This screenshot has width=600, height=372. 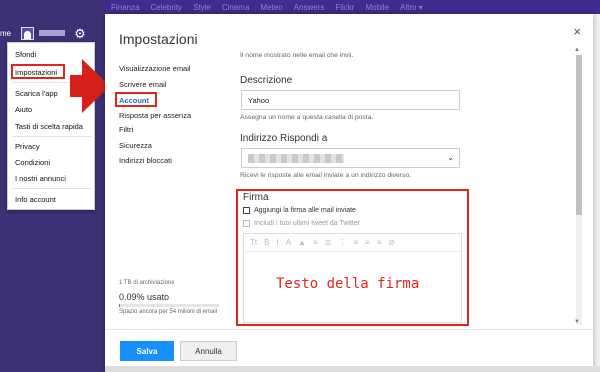 What do you see at coordinates (350, 158) in the screenshot?
I see `reply-to-select: ⌄` at bounding box center [350, 158].